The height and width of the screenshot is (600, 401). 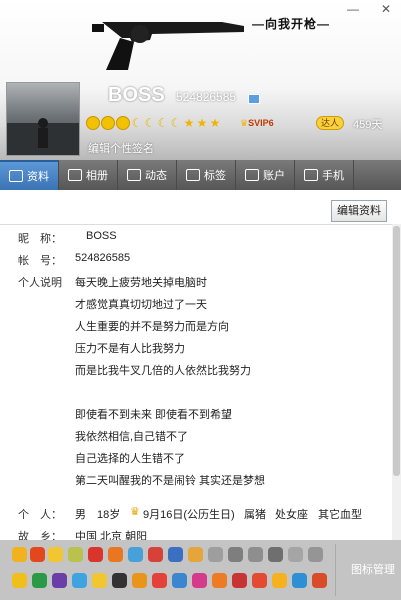 What do you see at coordinates (130, 459) in the screenshot?
I see `desc-line: 自己选择的人生错不了` at bounding box center [130, 459].